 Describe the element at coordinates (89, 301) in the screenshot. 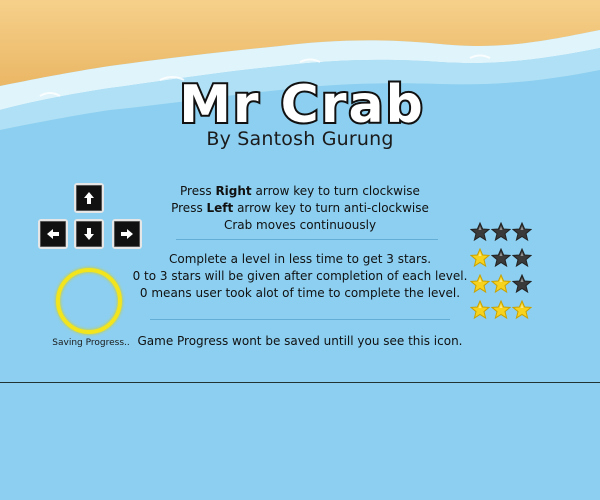

I see `saving-progress-icon` at that location.